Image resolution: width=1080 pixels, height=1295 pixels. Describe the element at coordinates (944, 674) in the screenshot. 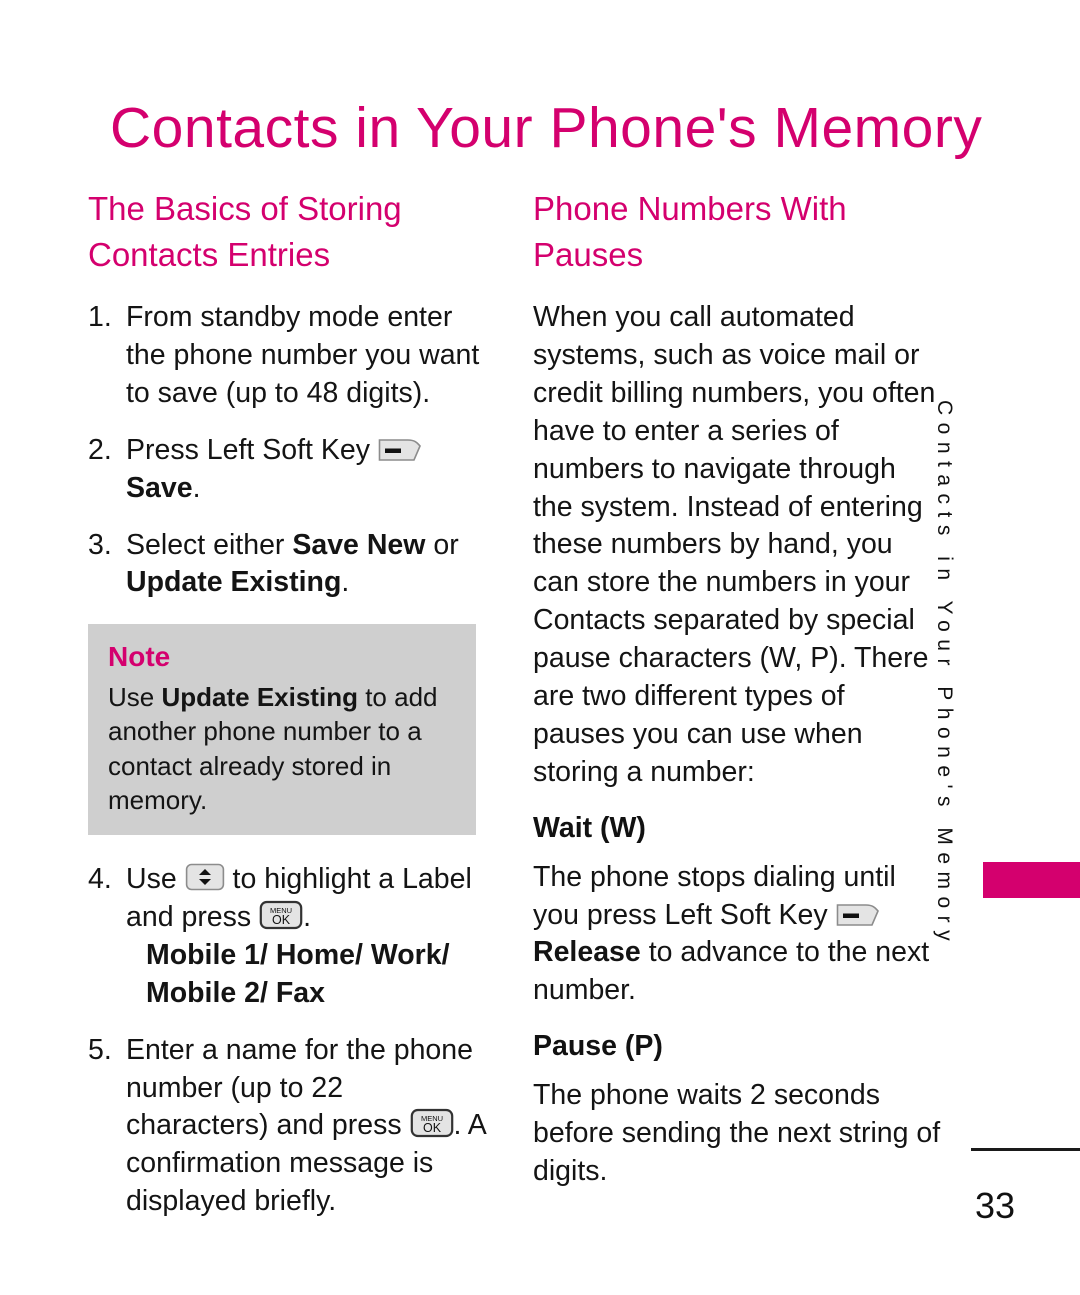

I see `side-tab-label: Contacts in Your Phone's Memory` at that location.